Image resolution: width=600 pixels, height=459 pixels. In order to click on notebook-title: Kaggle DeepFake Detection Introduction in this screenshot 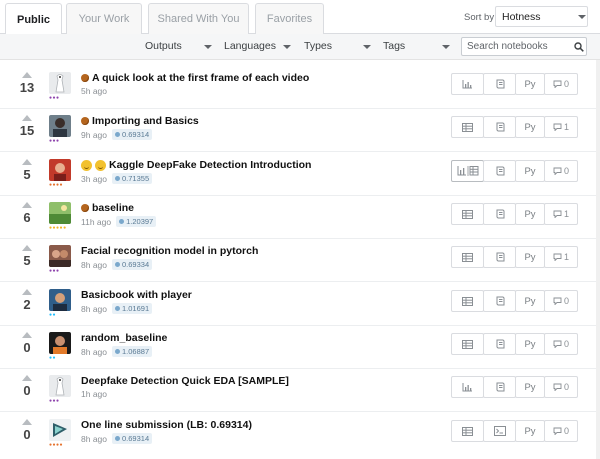, I will do `click(196, 165)`.